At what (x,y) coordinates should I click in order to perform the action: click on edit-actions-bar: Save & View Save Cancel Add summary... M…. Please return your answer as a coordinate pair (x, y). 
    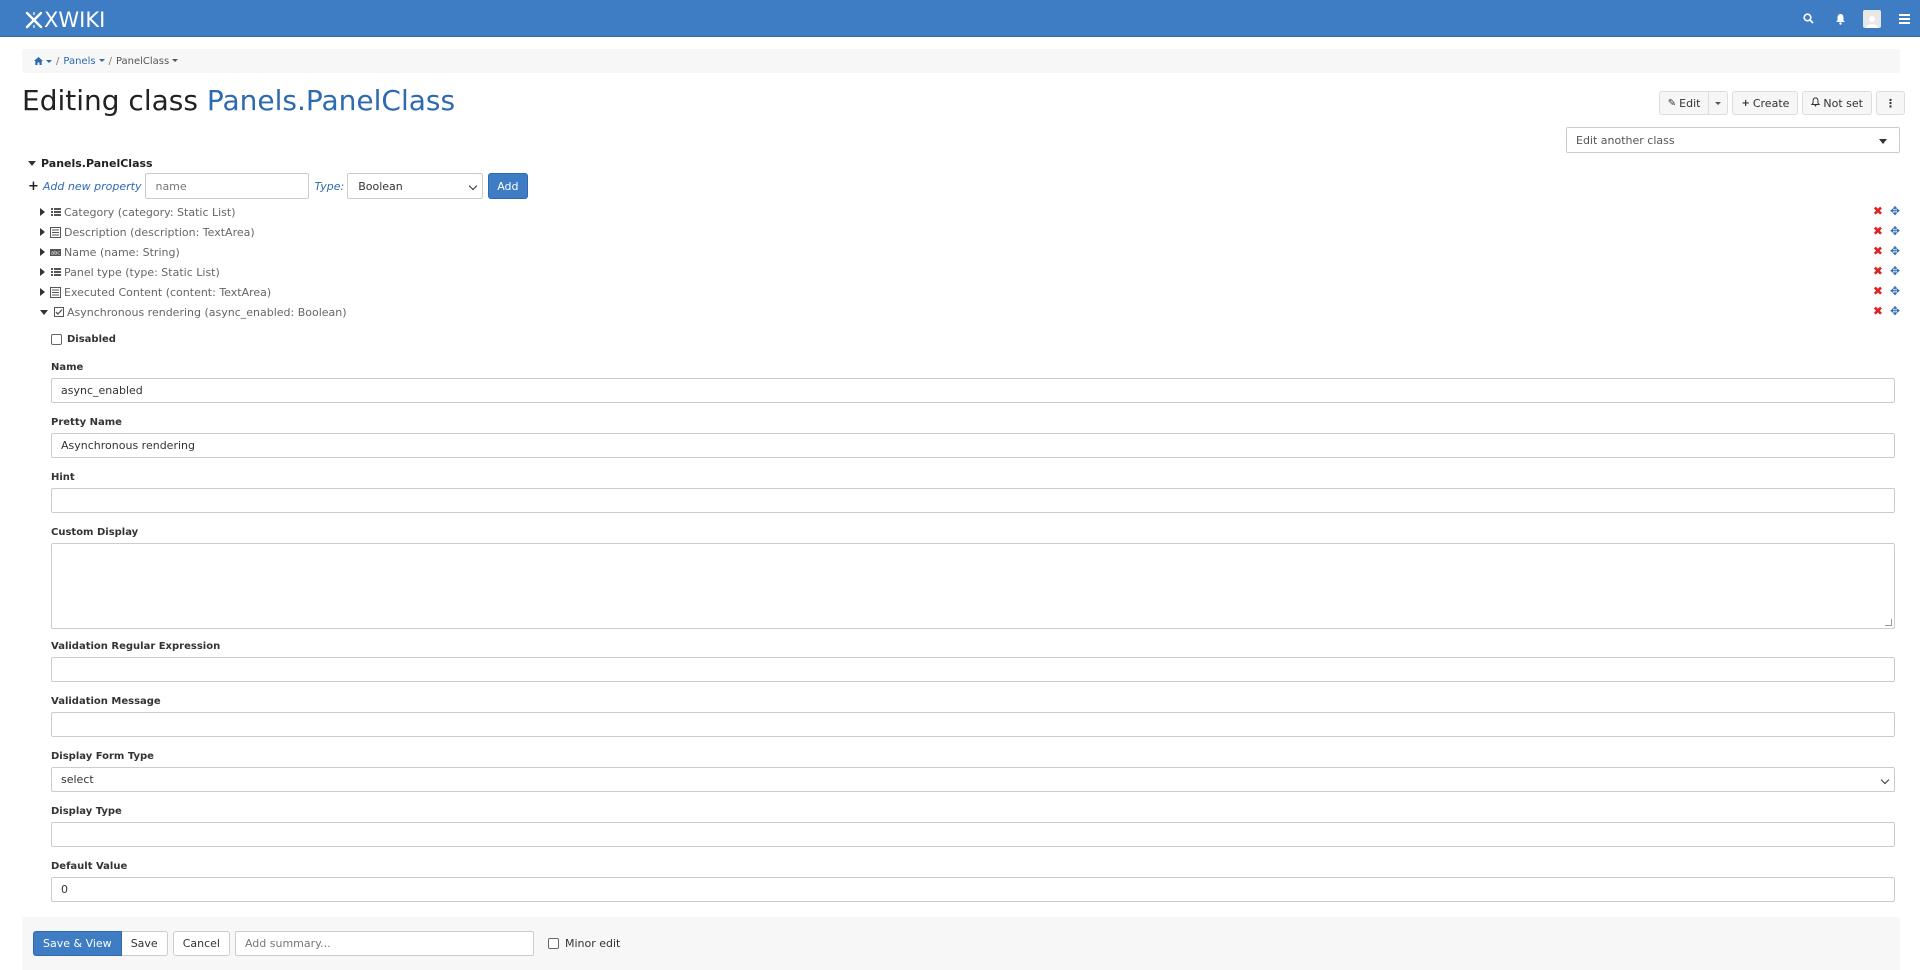
    Looking at the image, I should click on (961, 943).